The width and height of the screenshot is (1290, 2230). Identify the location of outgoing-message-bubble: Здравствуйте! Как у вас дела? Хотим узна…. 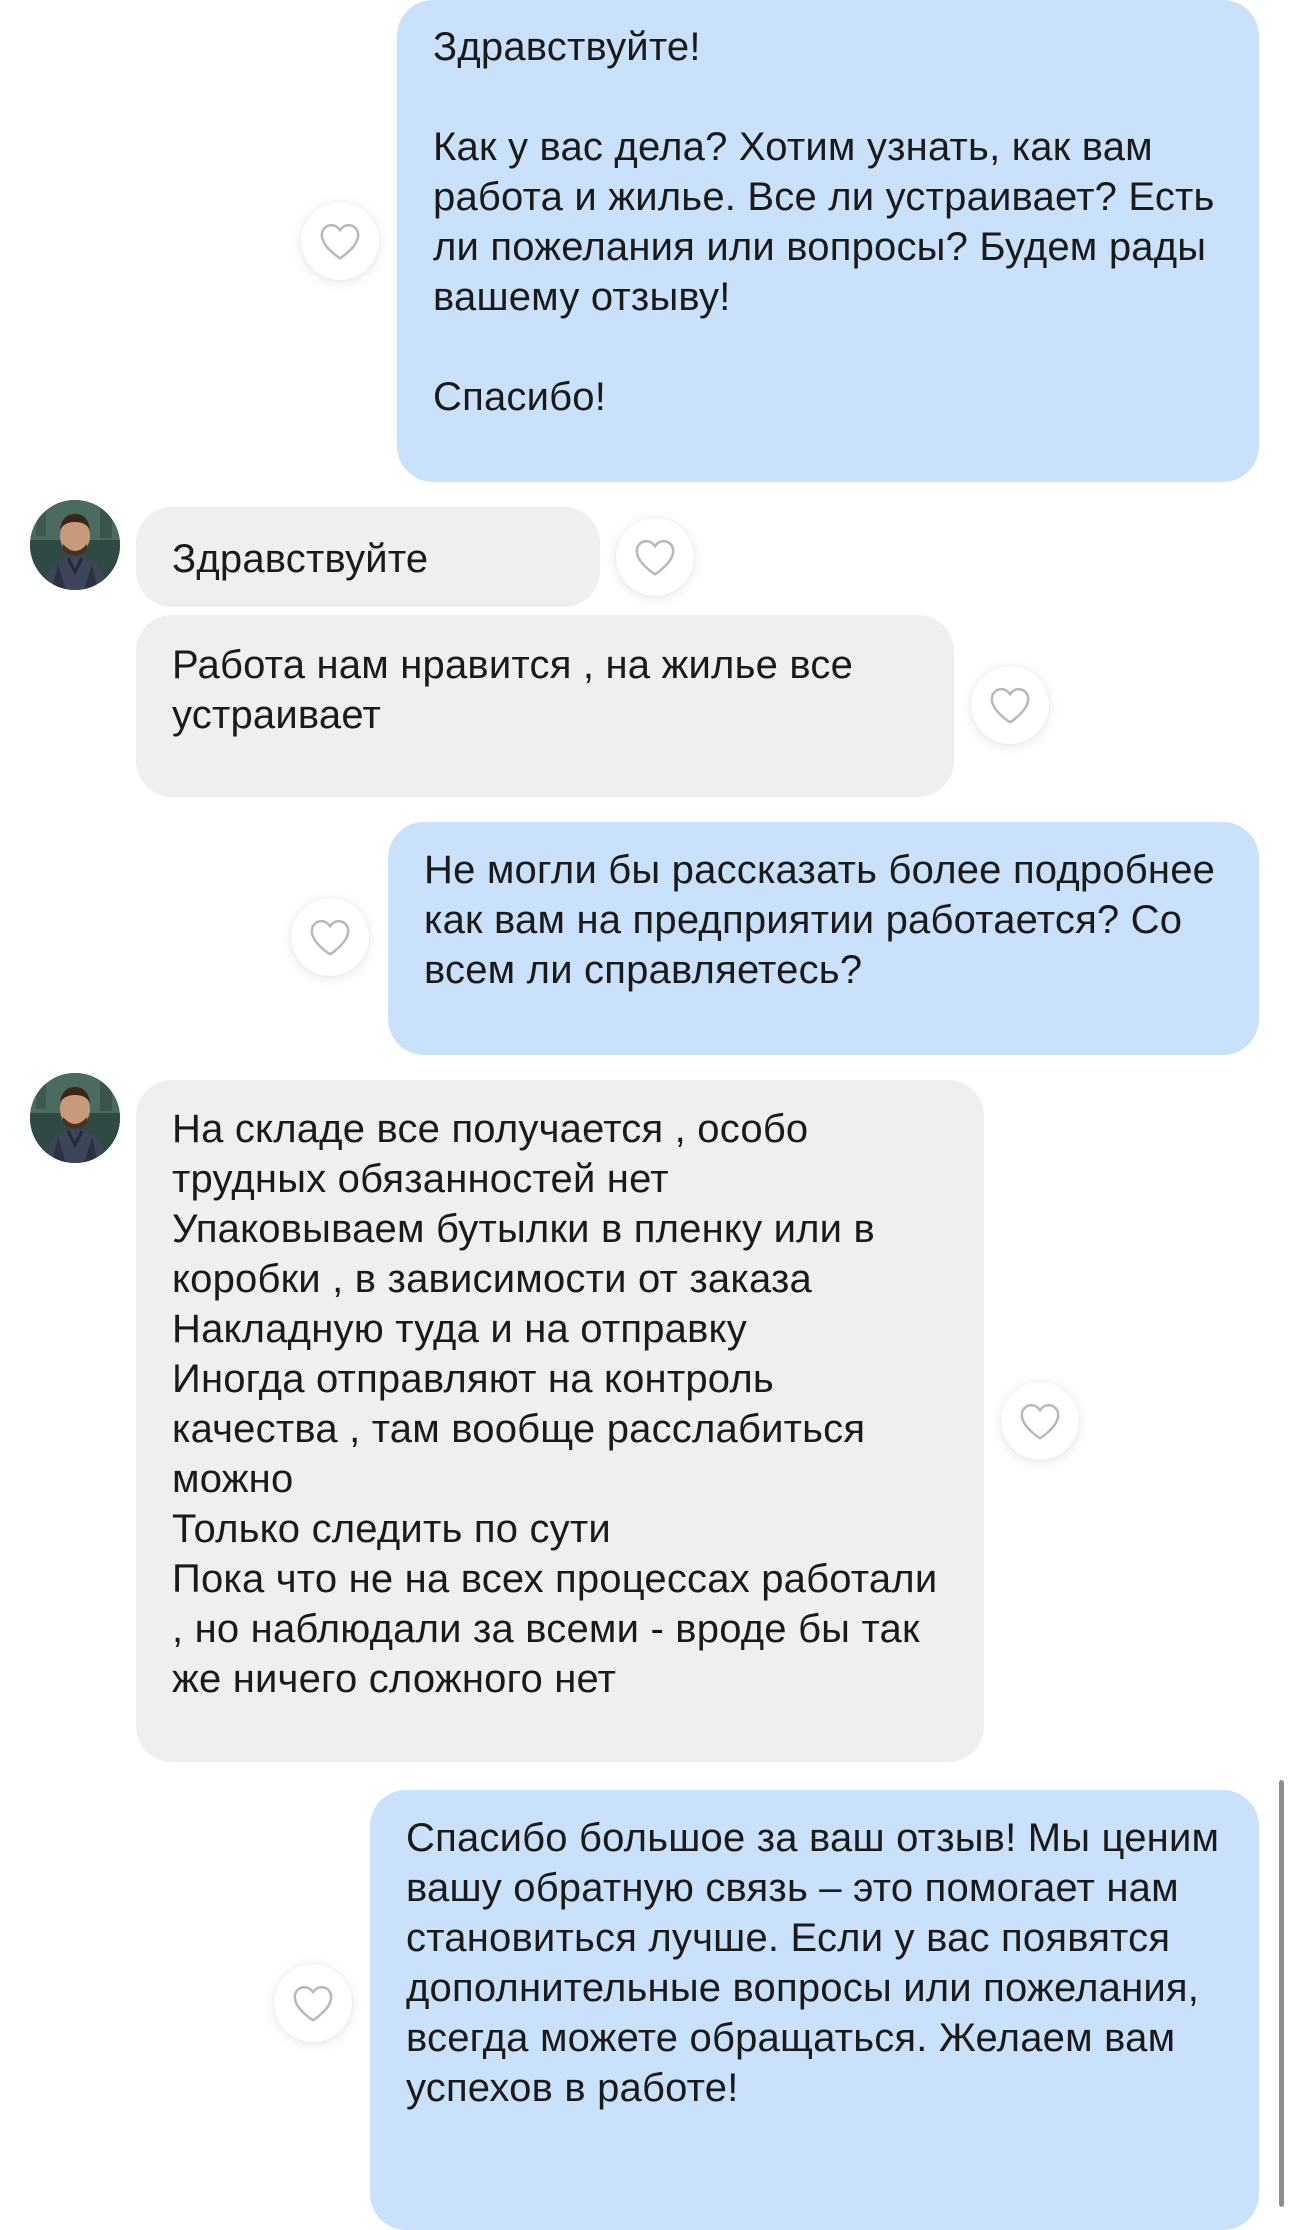
(828, 241).